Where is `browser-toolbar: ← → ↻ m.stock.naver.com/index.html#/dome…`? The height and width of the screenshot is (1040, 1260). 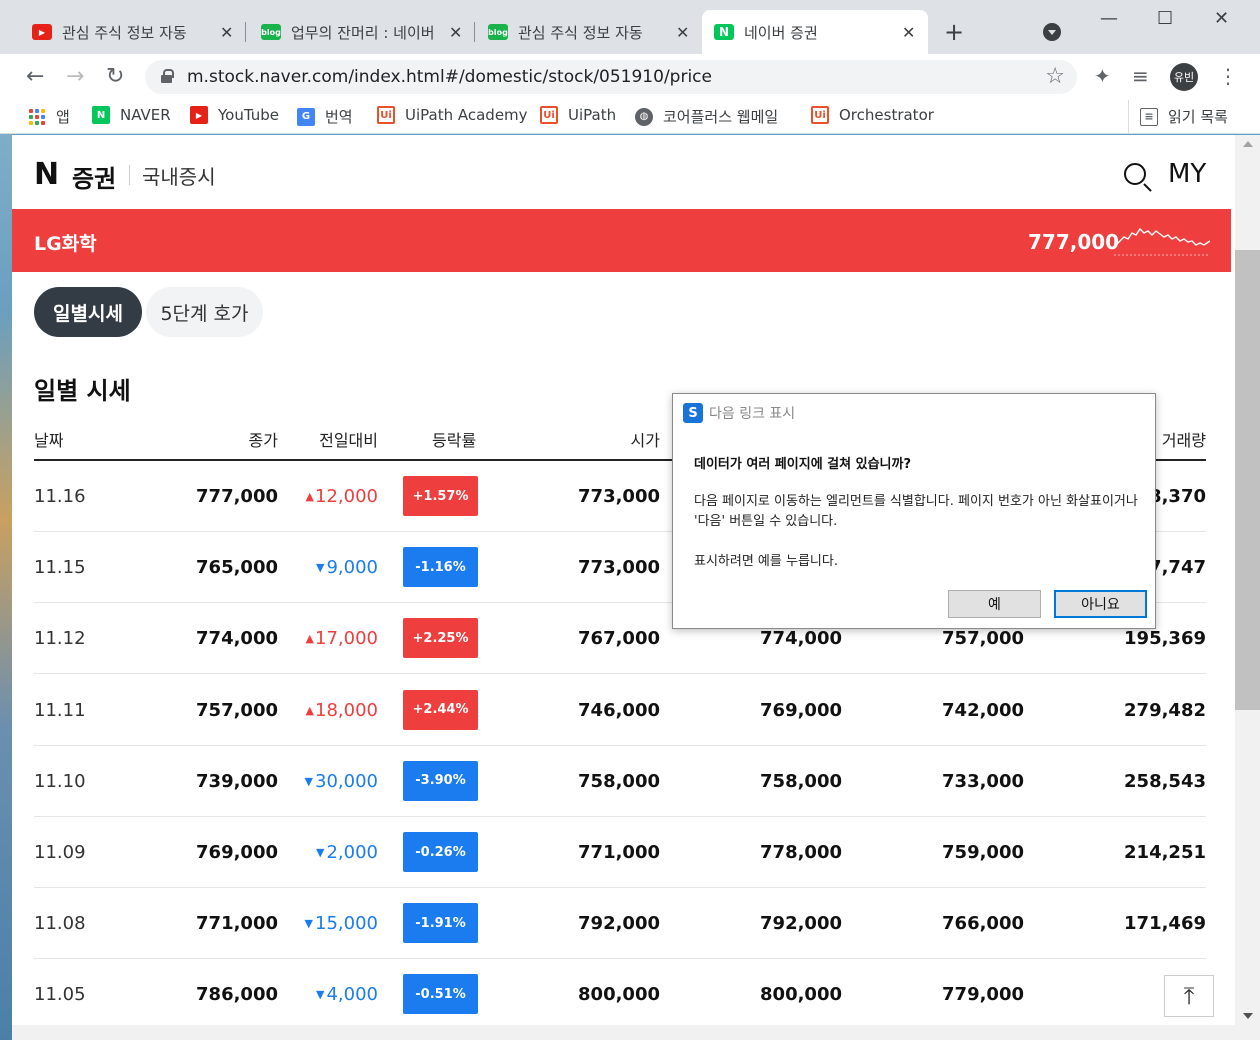 browser-toolbar: ← → ↻ m.stock.naver.com/index.html#/dome… is located at coordinates (630, 77).